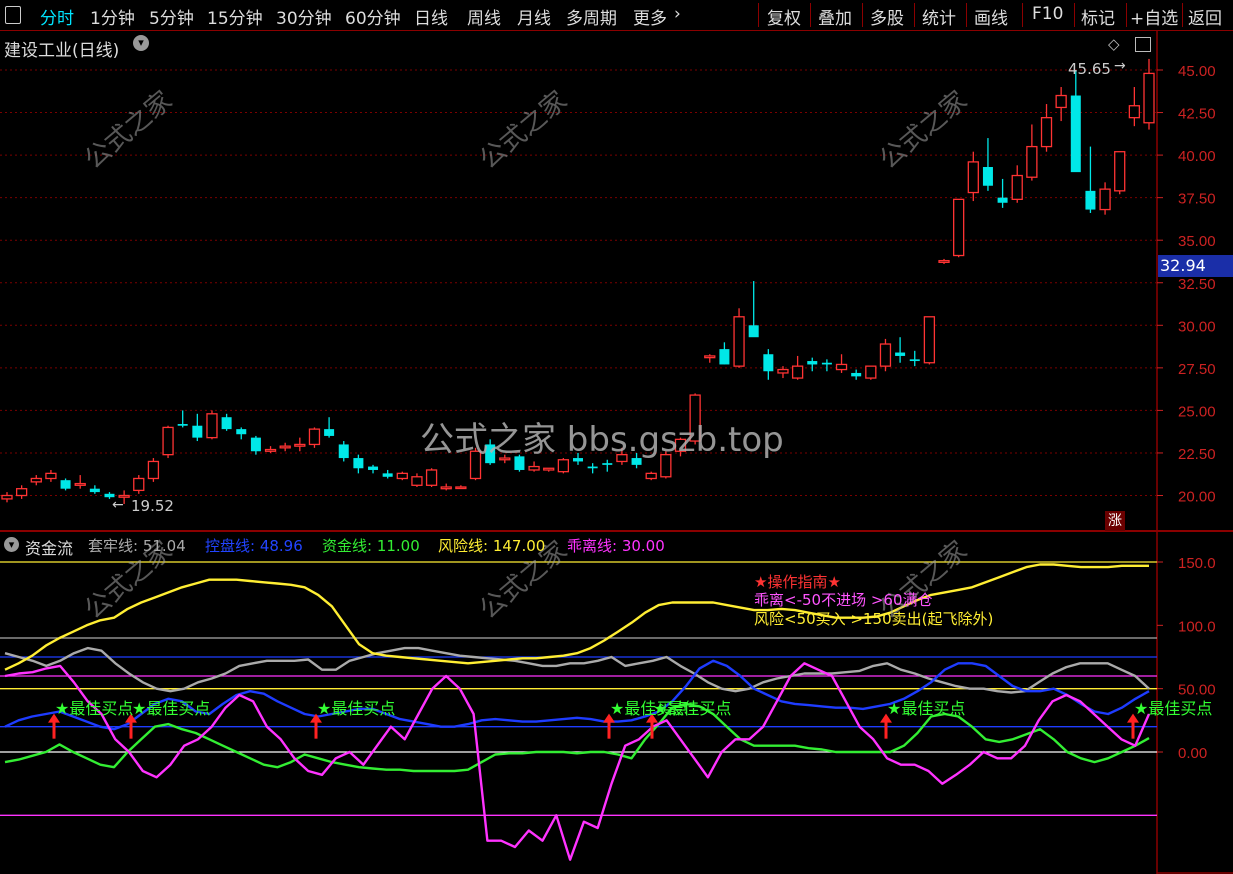 The image size is (1233, 874). I want to click on multi-stock-button: 多股, so click(887, 16).